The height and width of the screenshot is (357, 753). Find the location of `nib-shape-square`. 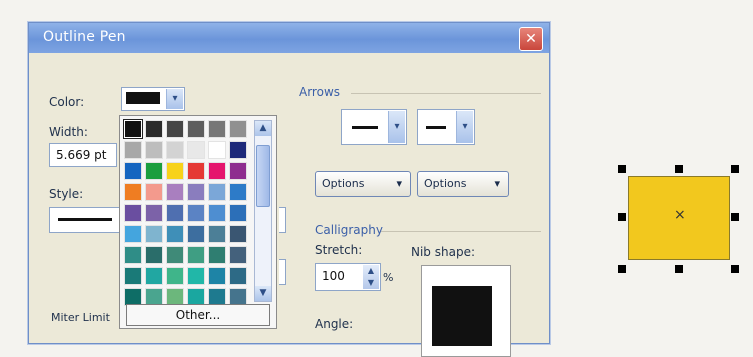

nib-shape-square is located at coordinates (462, 316).